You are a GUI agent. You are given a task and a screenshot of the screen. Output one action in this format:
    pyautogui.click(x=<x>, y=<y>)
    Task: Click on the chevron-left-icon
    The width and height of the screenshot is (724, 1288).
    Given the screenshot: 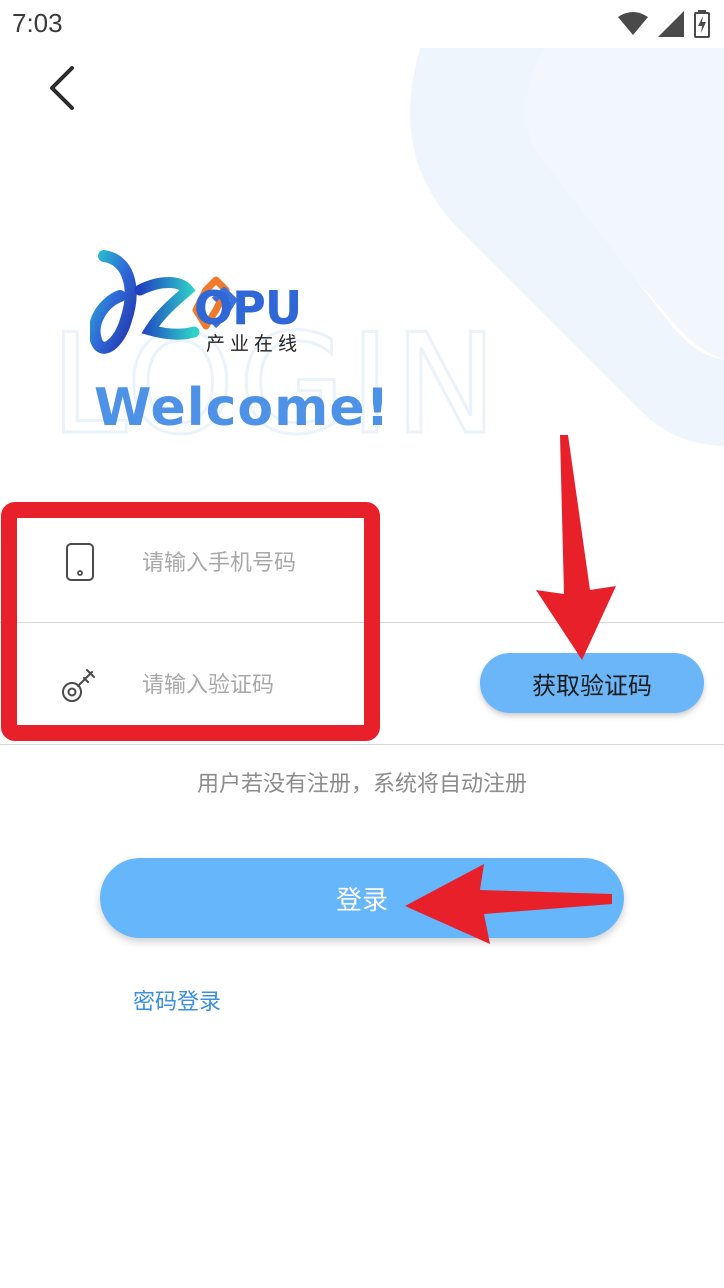 What is the action you would take?
    pyautogui.click(x=62, y=88)
    